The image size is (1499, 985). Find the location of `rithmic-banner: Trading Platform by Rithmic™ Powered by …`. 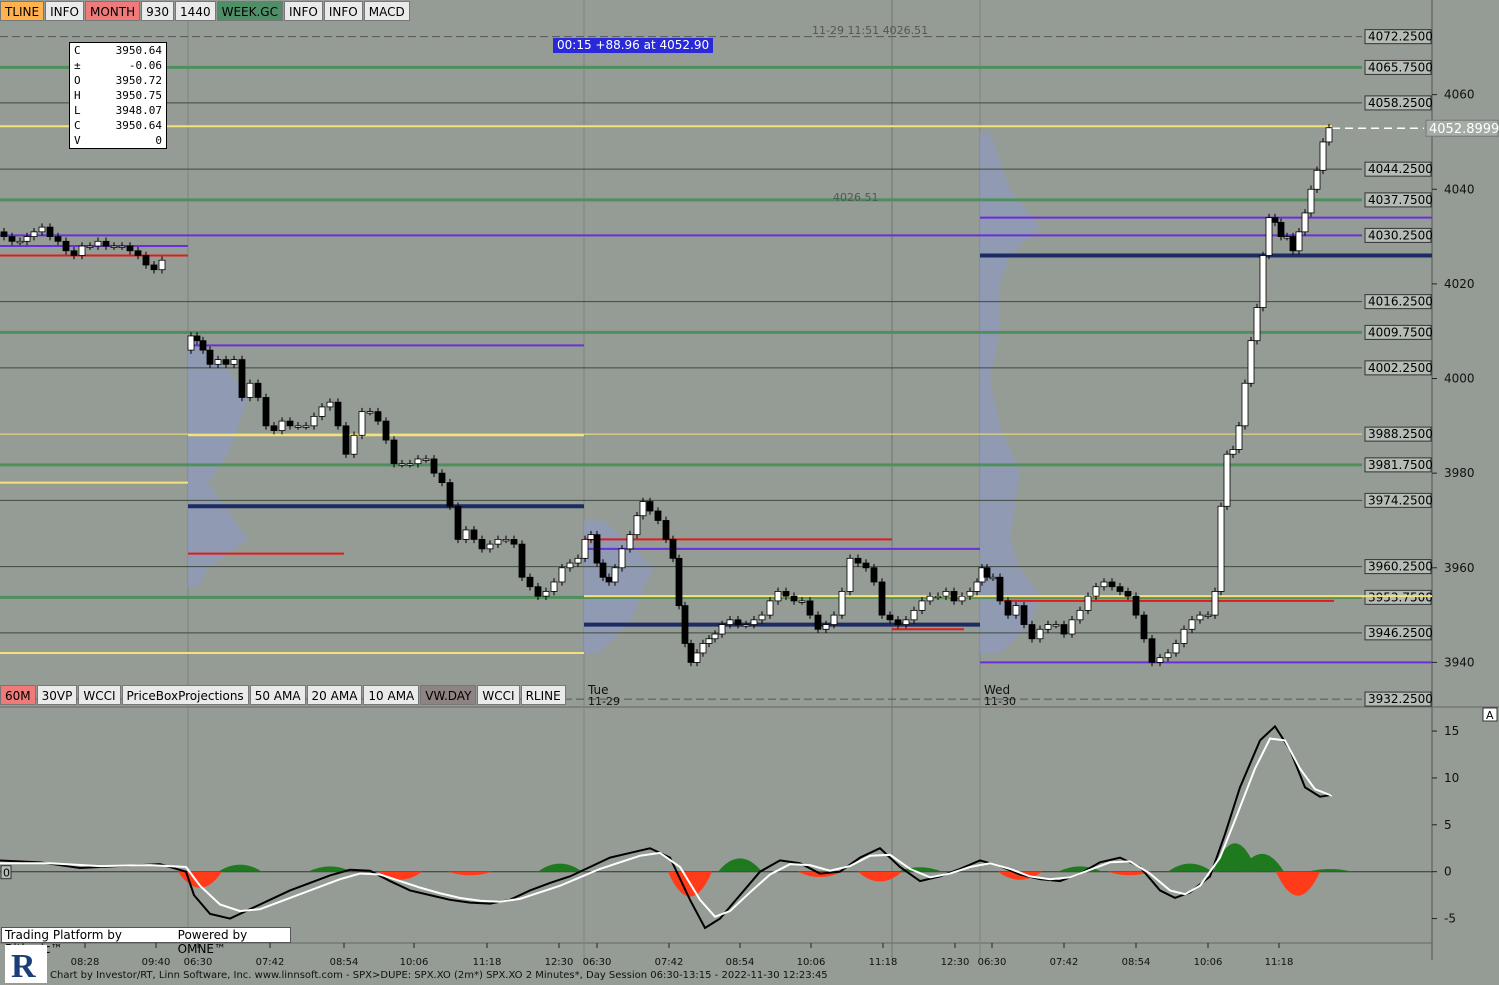

rithmic-banner: Trading Platform by Rithmic™ Powered by … is located at coordinates (146, 941).